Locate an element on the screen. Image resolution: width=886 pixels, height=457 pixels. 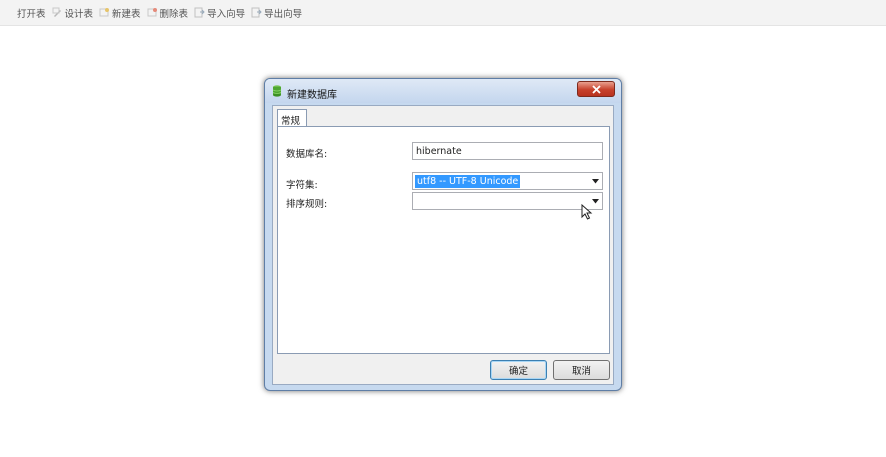
cancel-button-label: 取消 is located at coordinates (581, 371).